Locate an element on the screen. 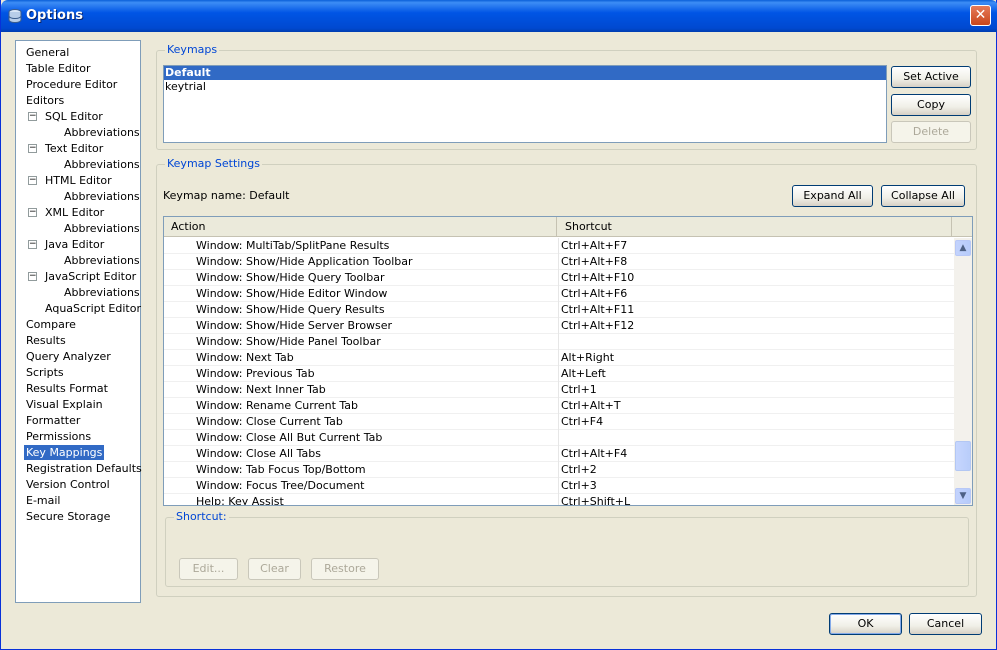 The width and height of the screenshot is (997, 650). nav-item-permissions: Permissions is located at coordinates (58, 436).